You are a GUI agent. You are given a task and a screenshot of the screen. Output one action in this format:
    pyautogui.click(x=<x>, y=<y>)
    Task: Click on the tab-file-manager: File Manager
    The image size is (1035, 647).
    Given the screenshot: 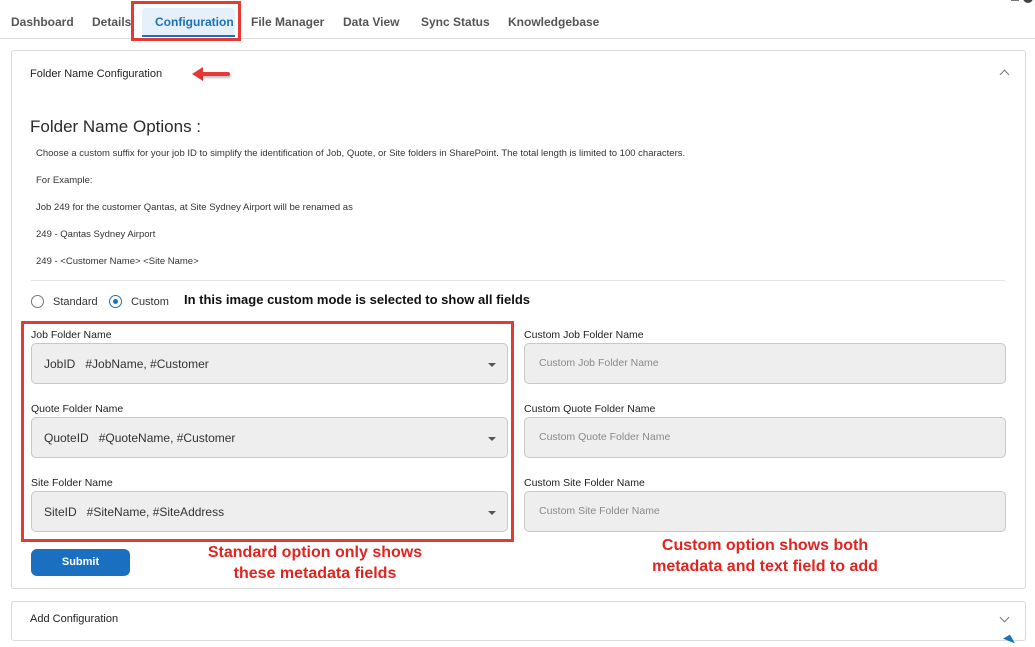 What is the action you would take?
    pyautogui.click(x=287, y=19)
    